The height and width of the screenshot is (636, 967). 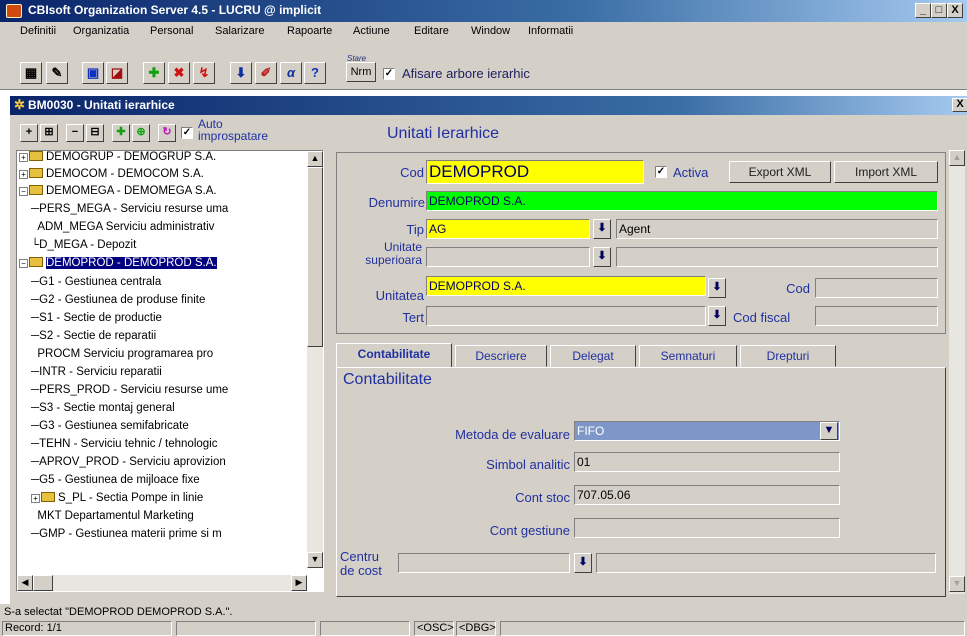 I want to click on tree-item: PROCM Serviciu programarea pro, so click(x=122, y=356).